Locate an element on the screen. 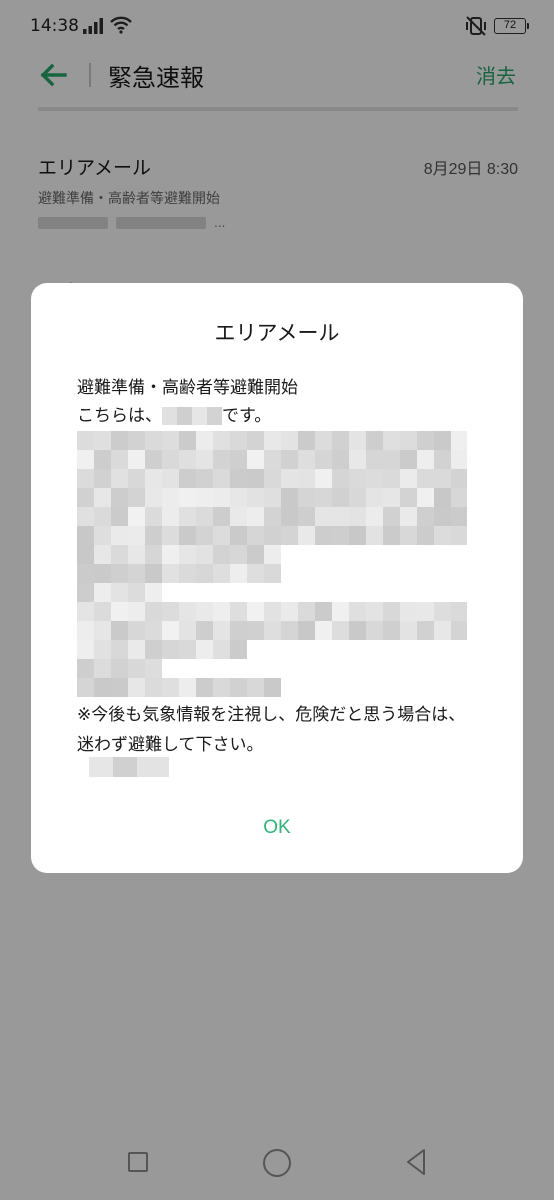 The image size is (554, 1200). nav-back-button is located at coordinates (416, 1162).